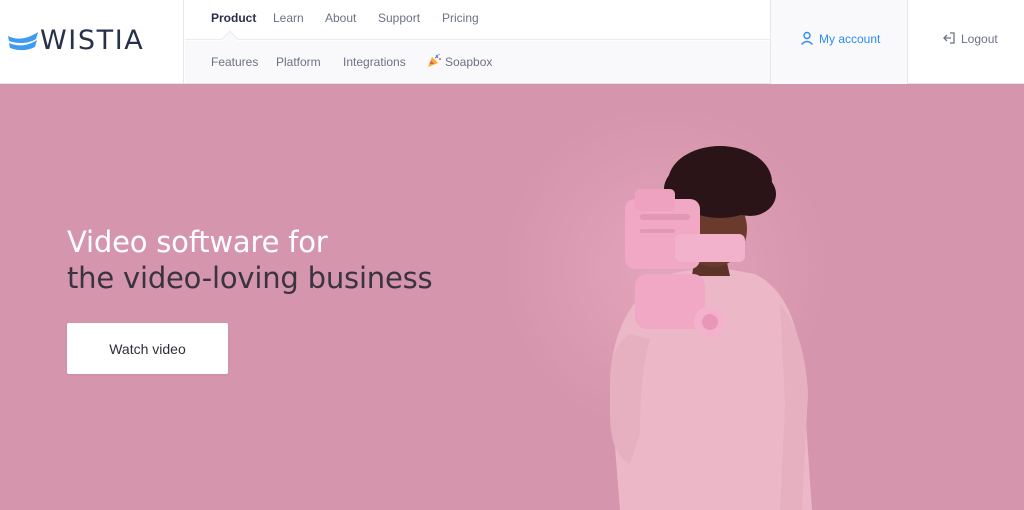 The image size is (1024, 510). What do you see at coordinates (711, 328) in the screenshot?
I see `hero-person-with-camera-image` at bounding box center [711, 328].